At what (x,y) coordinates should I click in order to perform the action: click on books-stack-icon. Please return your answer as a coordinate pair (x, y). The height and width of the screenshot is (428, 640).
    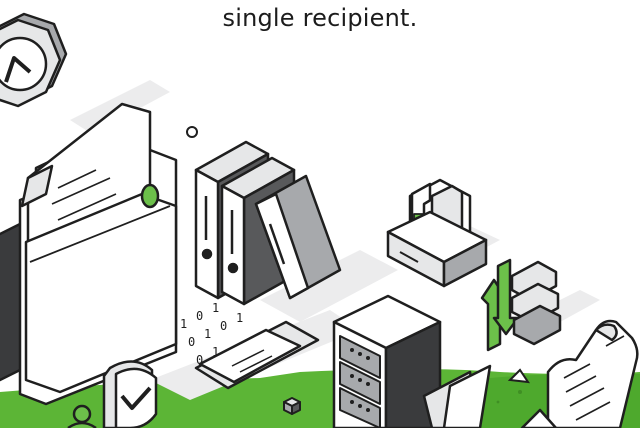
    Looking at the image, I should click on (536, 303).